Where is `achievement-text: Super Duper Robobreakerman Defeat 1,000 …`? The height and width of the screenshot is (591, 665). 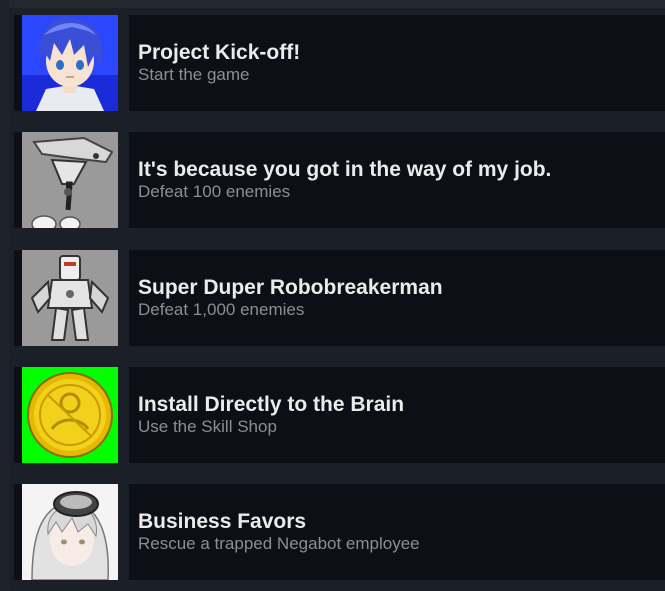 achievement-text: Super Duper Robobreakerman Defeat 1,000 … is located at coordinates (396, 298).